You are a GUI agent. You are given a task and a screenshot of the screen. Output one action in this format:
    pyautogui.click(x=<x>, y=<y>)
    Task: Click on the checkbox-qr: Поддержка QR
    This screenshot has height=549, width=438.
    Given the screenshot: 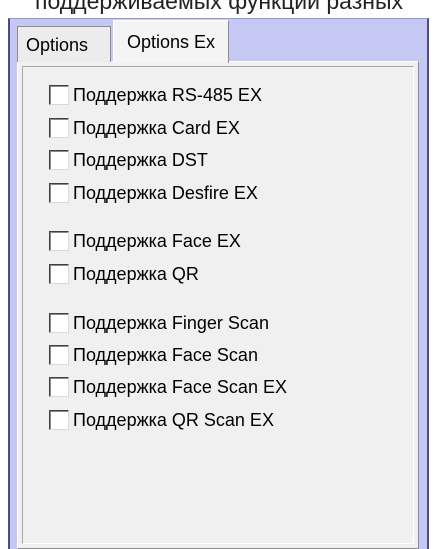 What is the action you would take?
    pyautogui.click(x=124, y=274)
    